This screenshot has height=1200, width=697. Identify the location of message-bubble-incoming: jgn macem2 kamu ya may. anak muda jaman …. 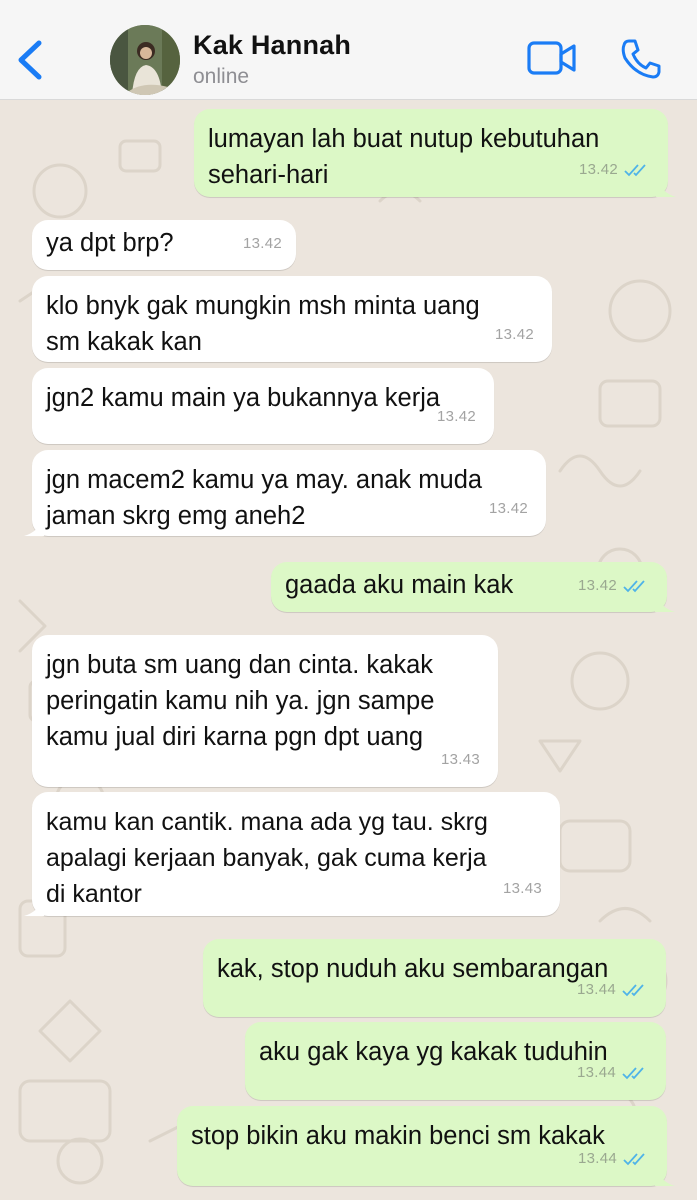
(285, 493).